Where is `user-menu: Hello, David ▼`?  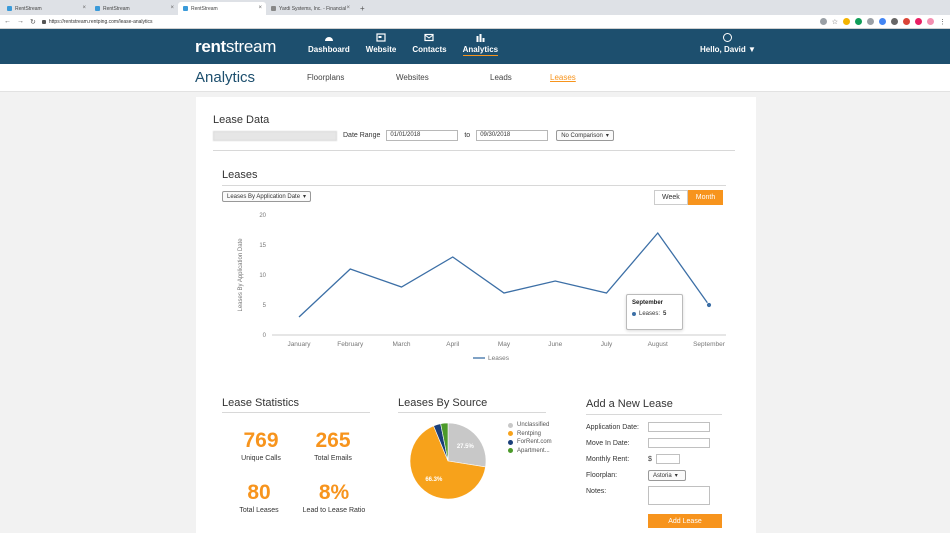
user-menu: Hello, David ▼ is located at coordinates (728, 43).